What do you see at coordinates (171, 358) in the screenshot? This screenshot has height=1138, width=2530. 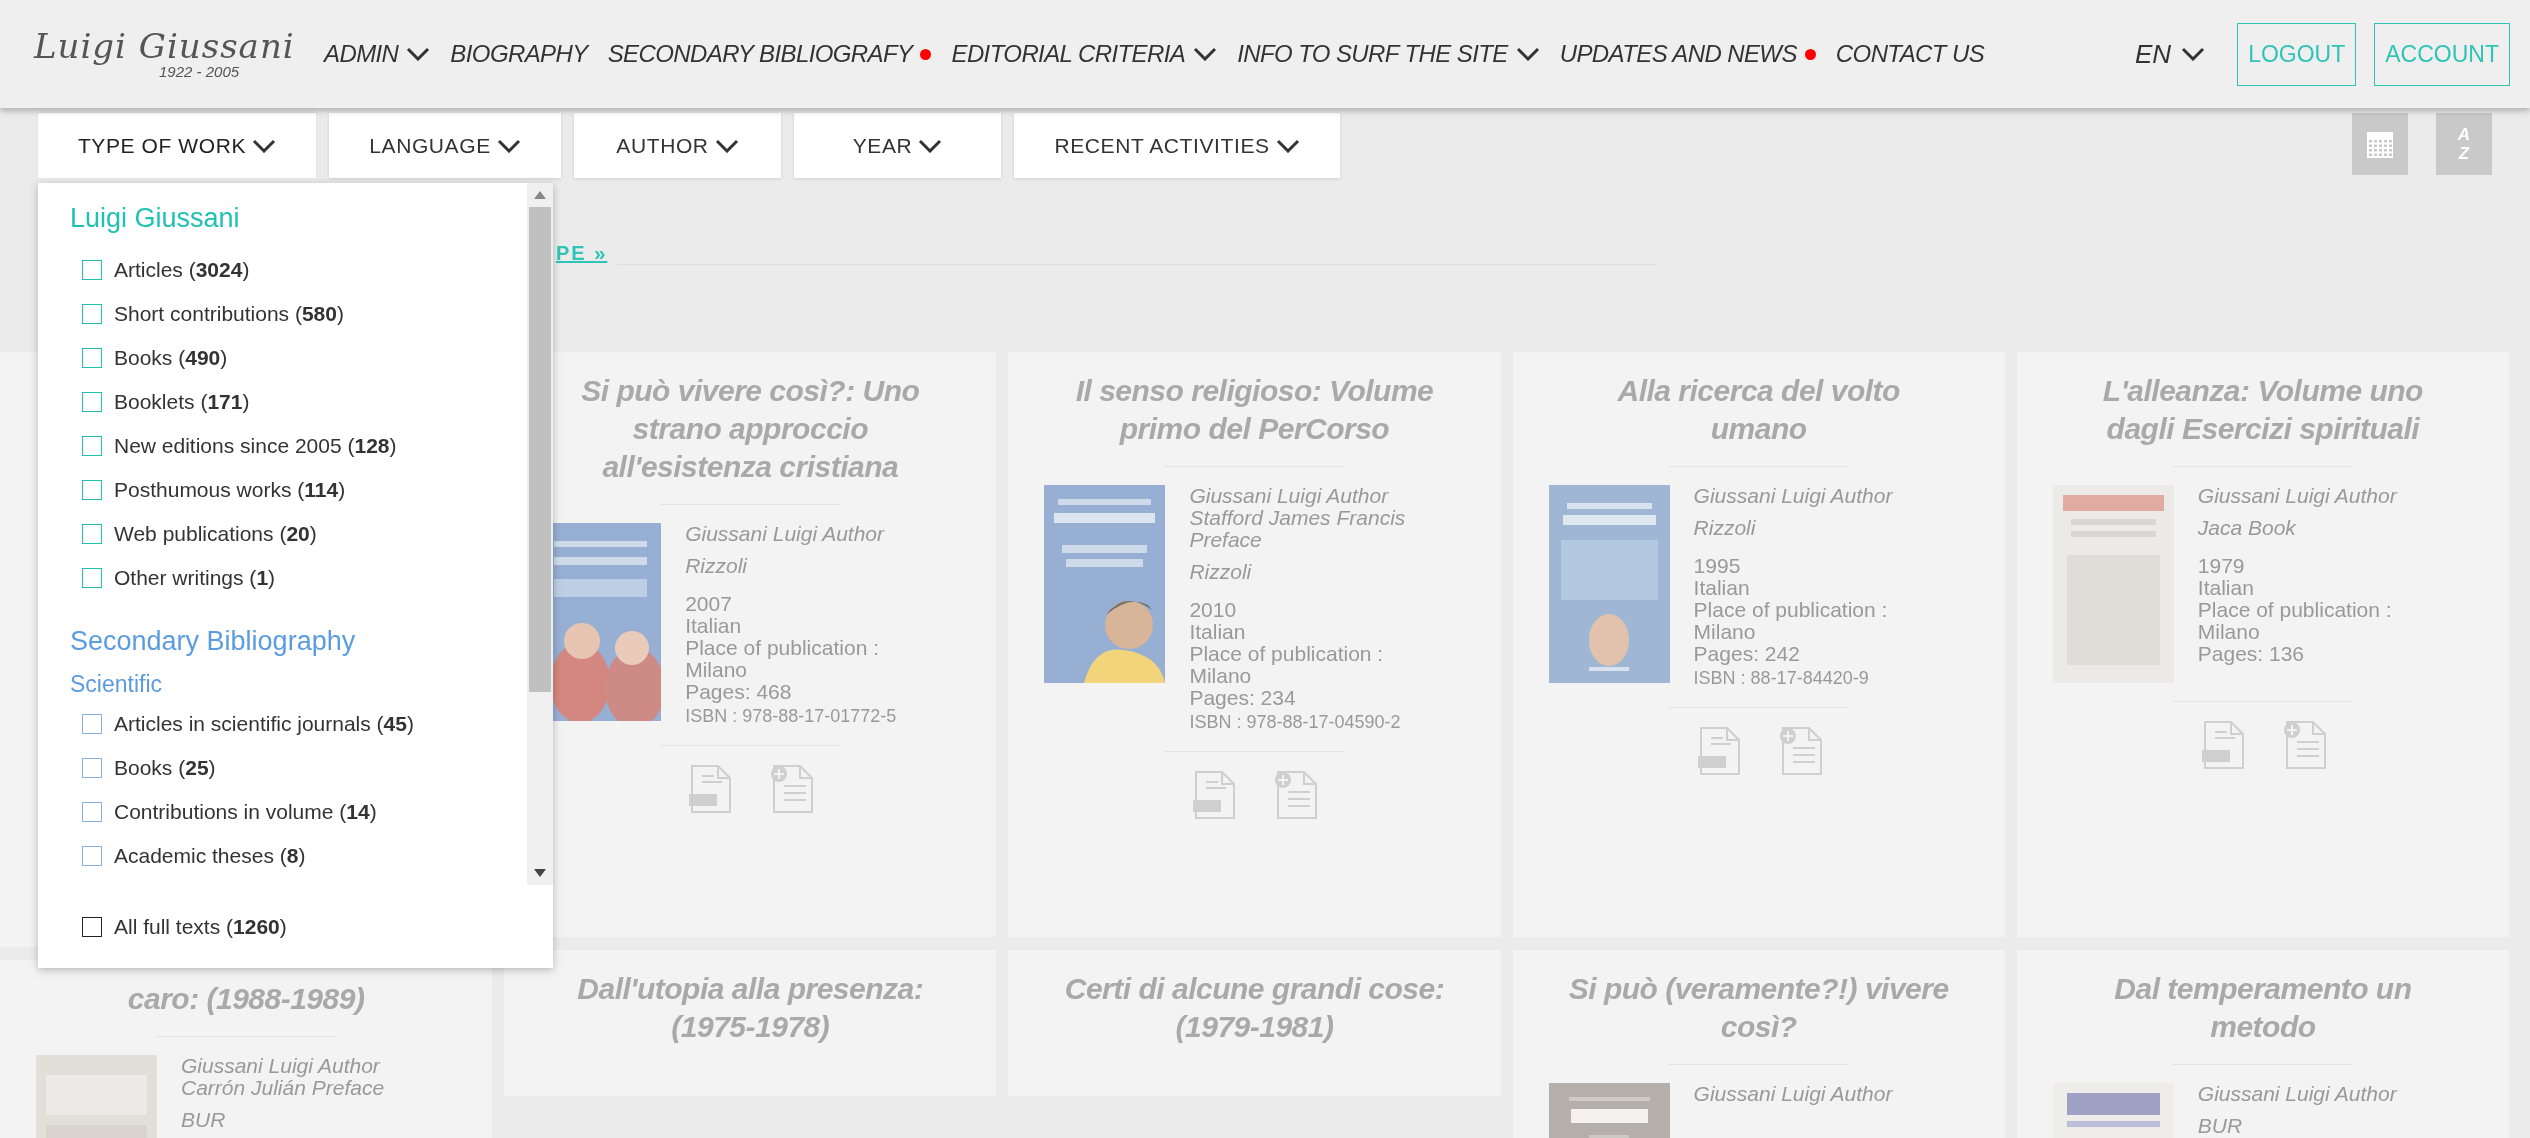 I see `option-label: Books (490)` at bounding box center [171, 358].